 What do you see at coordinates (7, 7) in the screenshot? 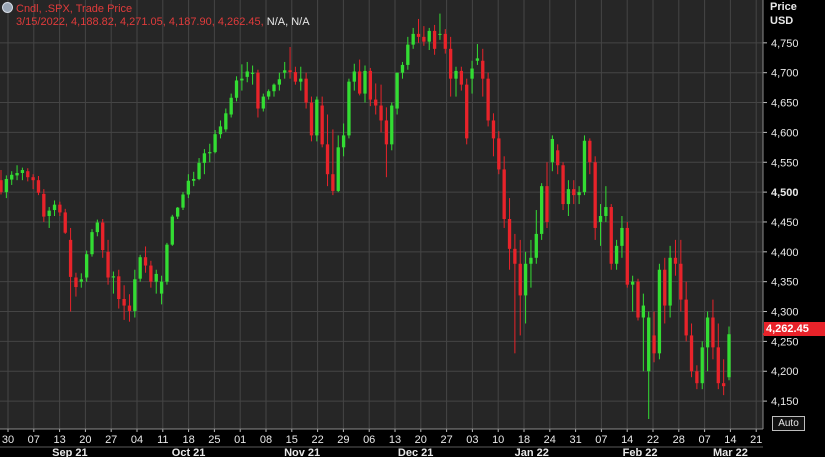
I see `series-circle-icon` at bounding box center [7, 7].